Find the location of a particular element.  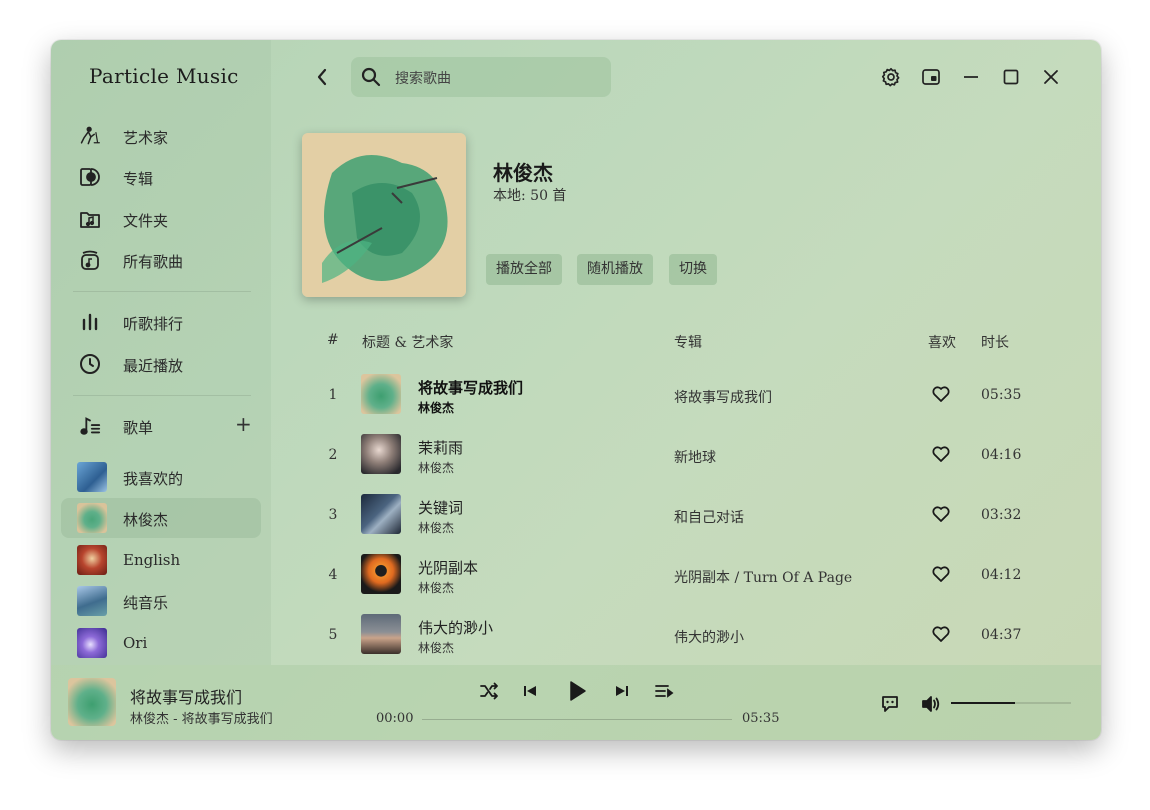

clock-icon is located at coordinates (90, 364).